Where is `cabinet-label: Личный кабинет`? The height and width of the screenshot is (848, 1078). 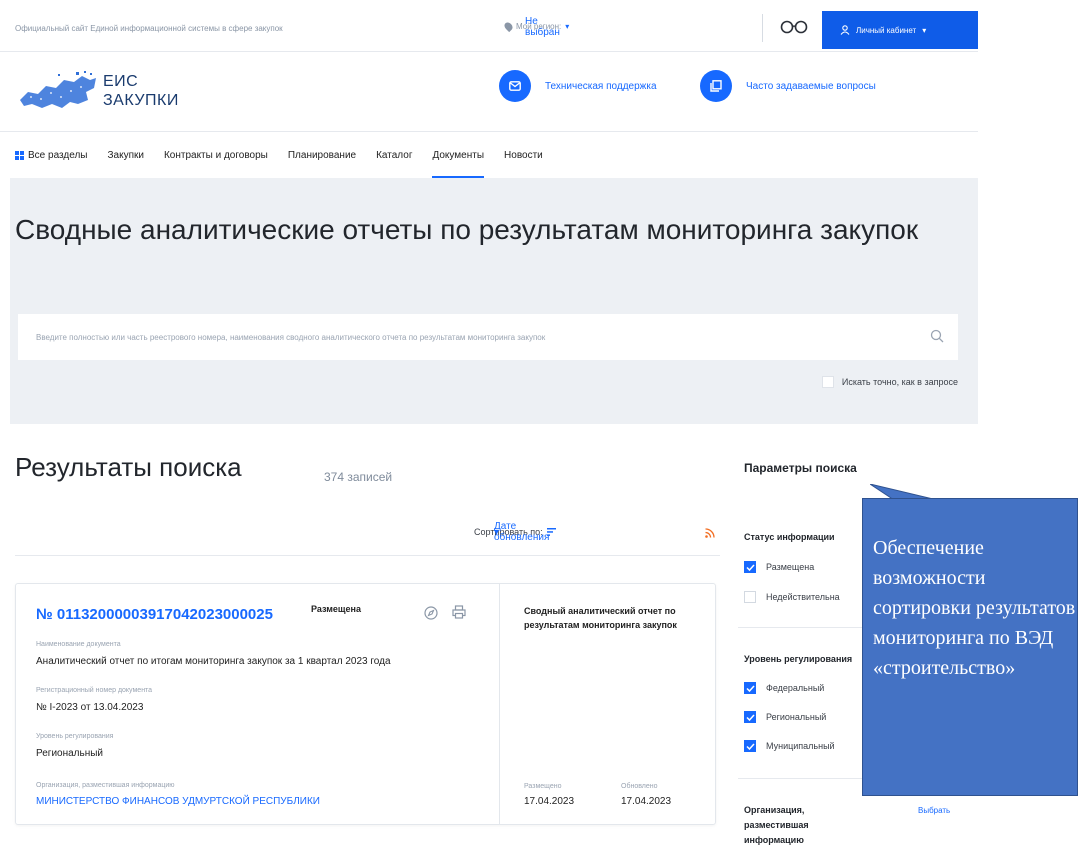
cabinet-label: Личный кабинет is located at coordinates (886, 30).